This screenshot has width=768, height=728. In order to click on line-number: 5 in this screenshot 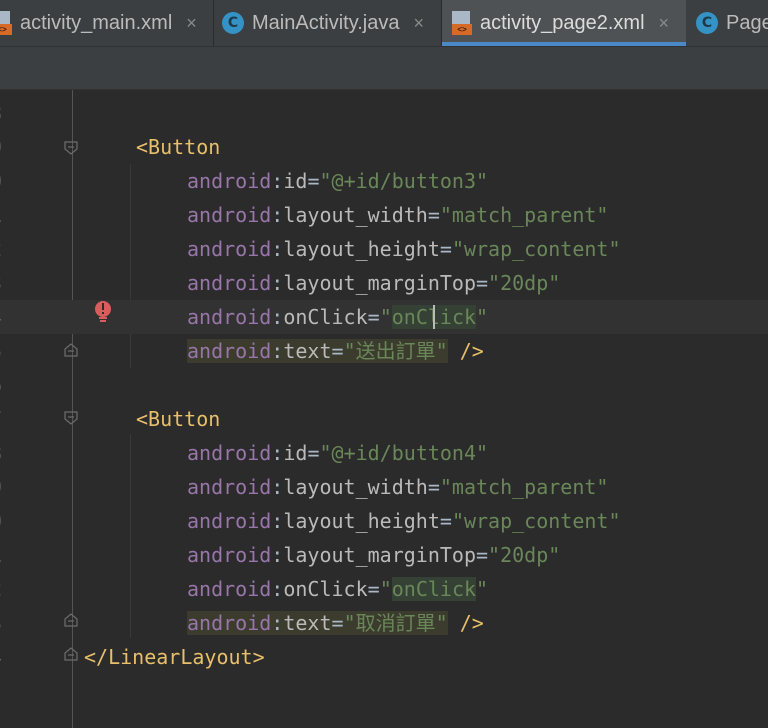, I will do `click(6, 351)`.